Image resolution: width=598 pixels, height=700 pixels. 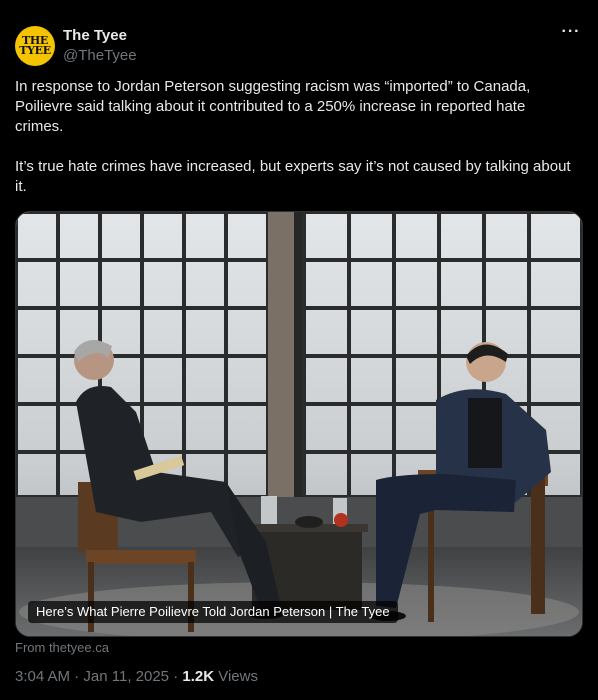 I want to click on avatar: THE TYEE, so click(x=35, y=46).